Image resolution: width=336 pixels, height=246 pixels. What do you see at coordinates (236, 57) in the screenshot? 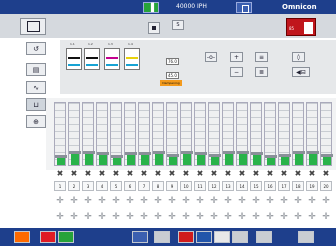
I see `up-plus-button: +` at bounding box center [236, 57].